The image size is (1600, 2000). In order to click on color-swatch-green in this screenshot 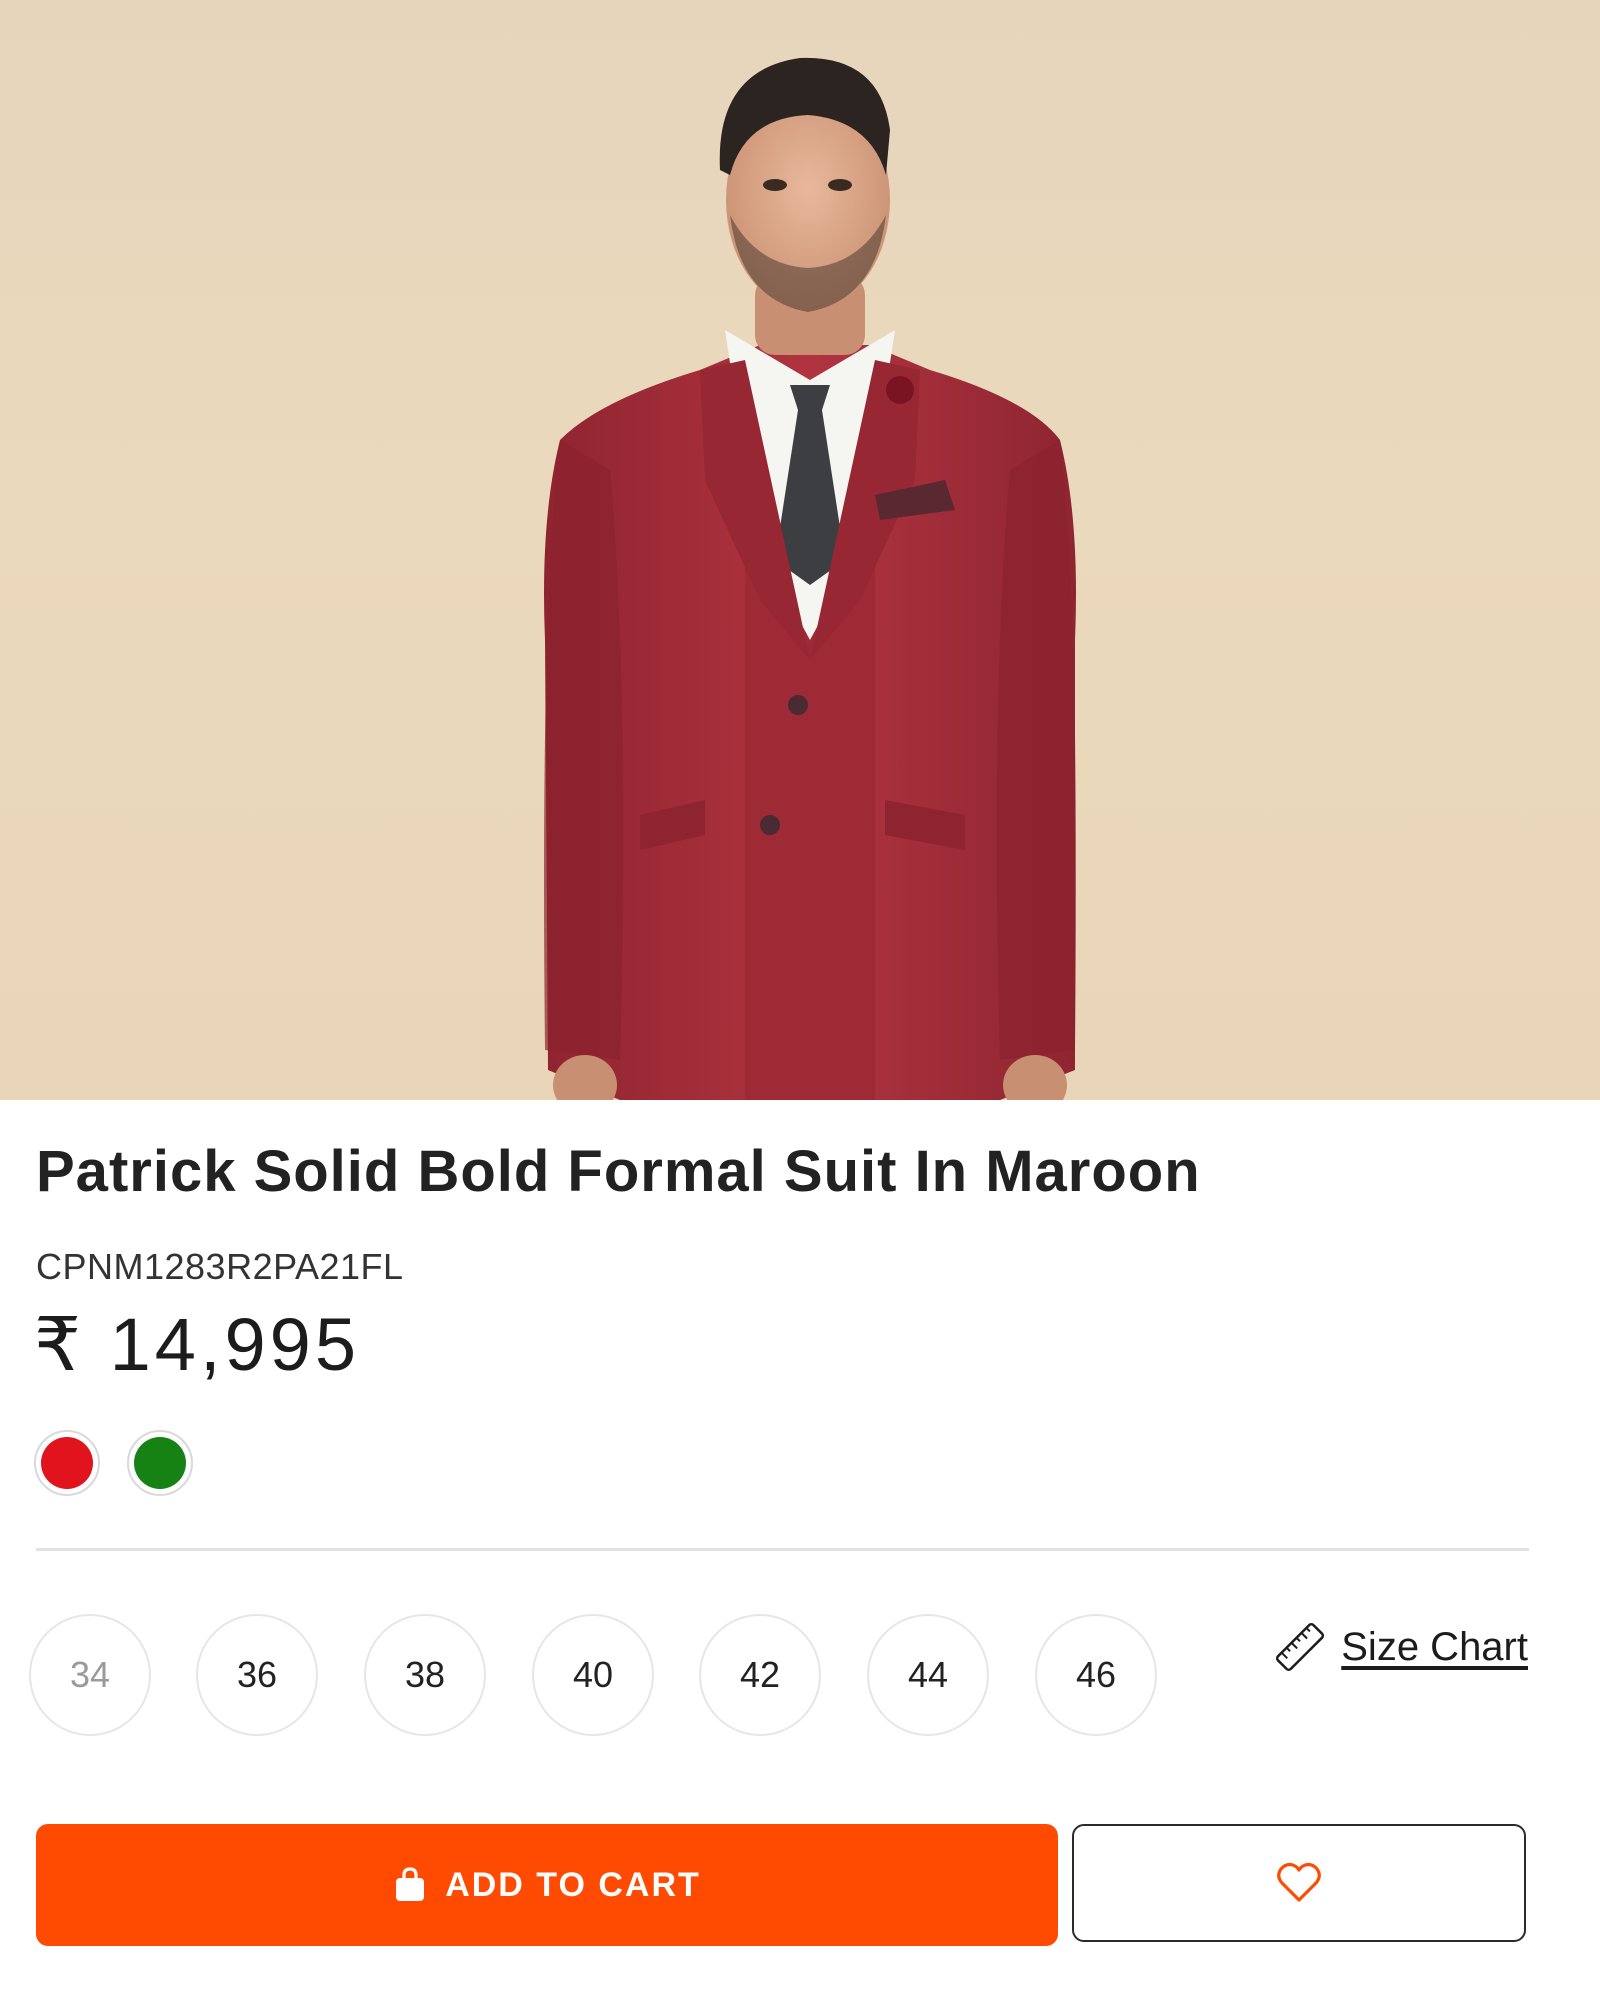, I will do `click(160, 1463)`.